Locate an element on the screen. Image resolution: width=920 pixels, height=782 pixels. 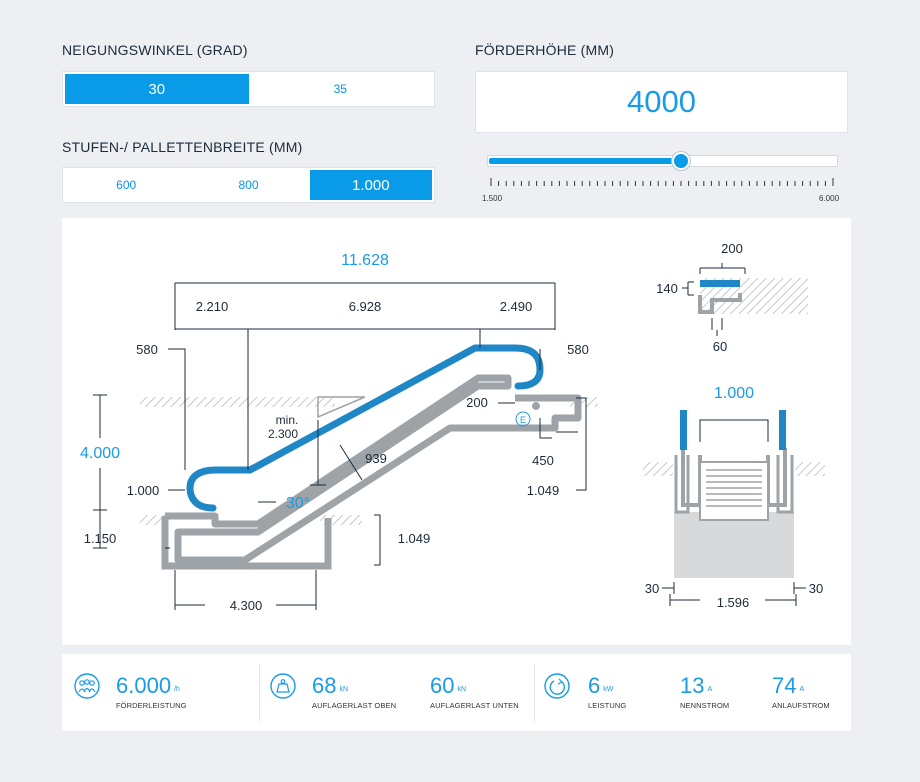
drive-point is located at coordinates (536, 406).